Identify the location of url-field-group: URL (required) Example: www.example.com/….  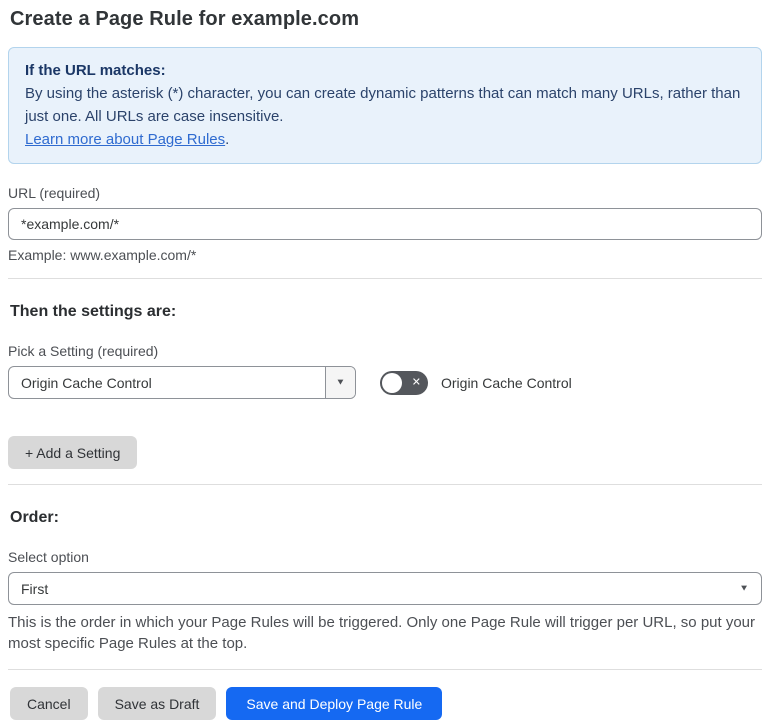
(385, 224).